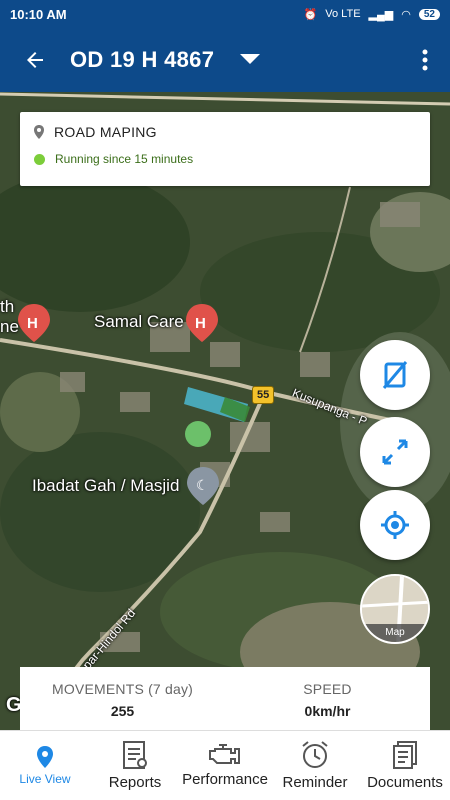  I want to click on nav-label-documents: Documents, so click(405, 782).